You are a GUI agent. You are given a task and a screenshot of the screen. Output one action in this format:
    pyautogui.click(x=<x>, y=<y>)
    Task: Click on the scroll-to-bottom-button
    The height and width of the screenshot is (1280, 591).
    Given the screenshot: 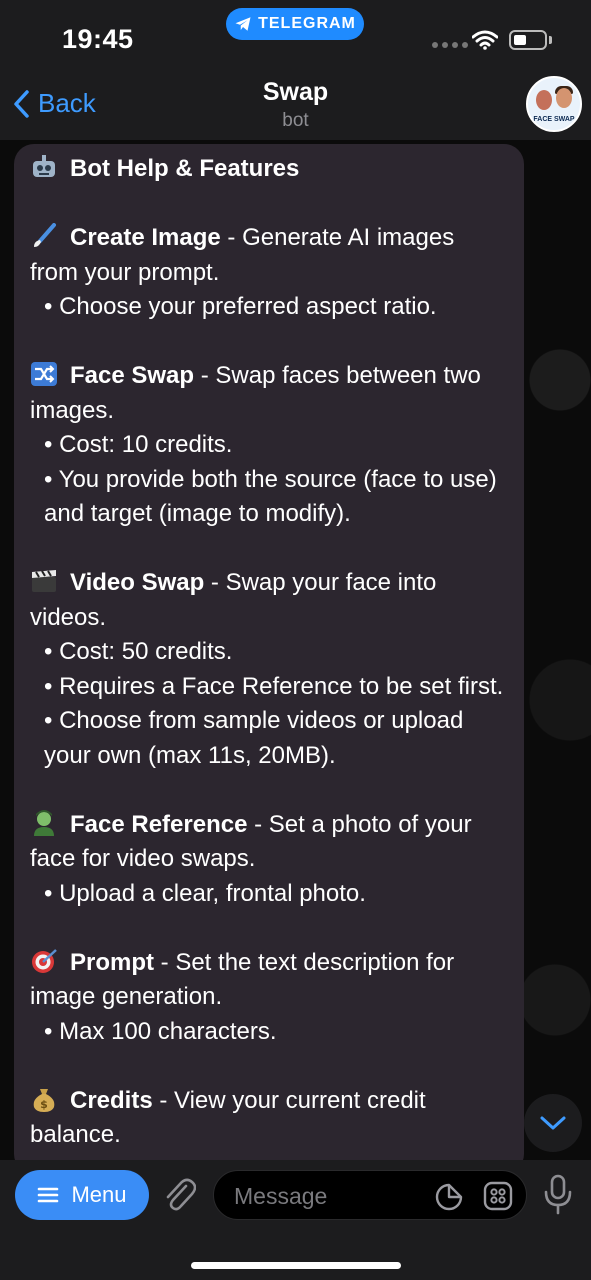 What is the action you would take?
    pyautogui.click(x=553, y=1123)
    